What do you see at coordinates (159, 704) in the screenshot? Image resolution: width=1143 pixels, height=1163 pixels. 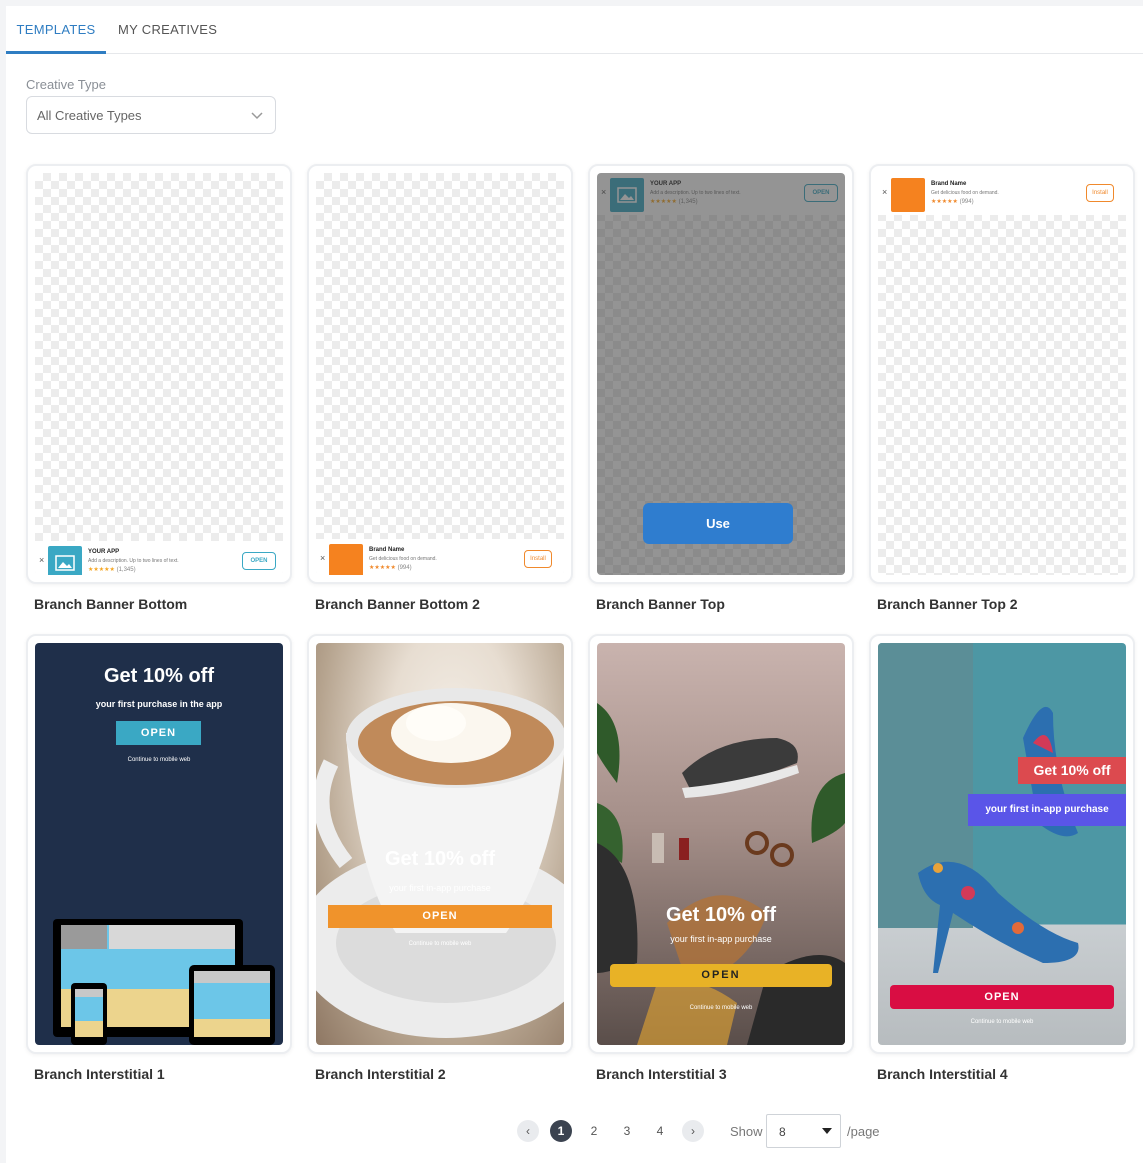 I see `interstitial-subtitle: your first purchase in the app` at bounding box center [159, 704].